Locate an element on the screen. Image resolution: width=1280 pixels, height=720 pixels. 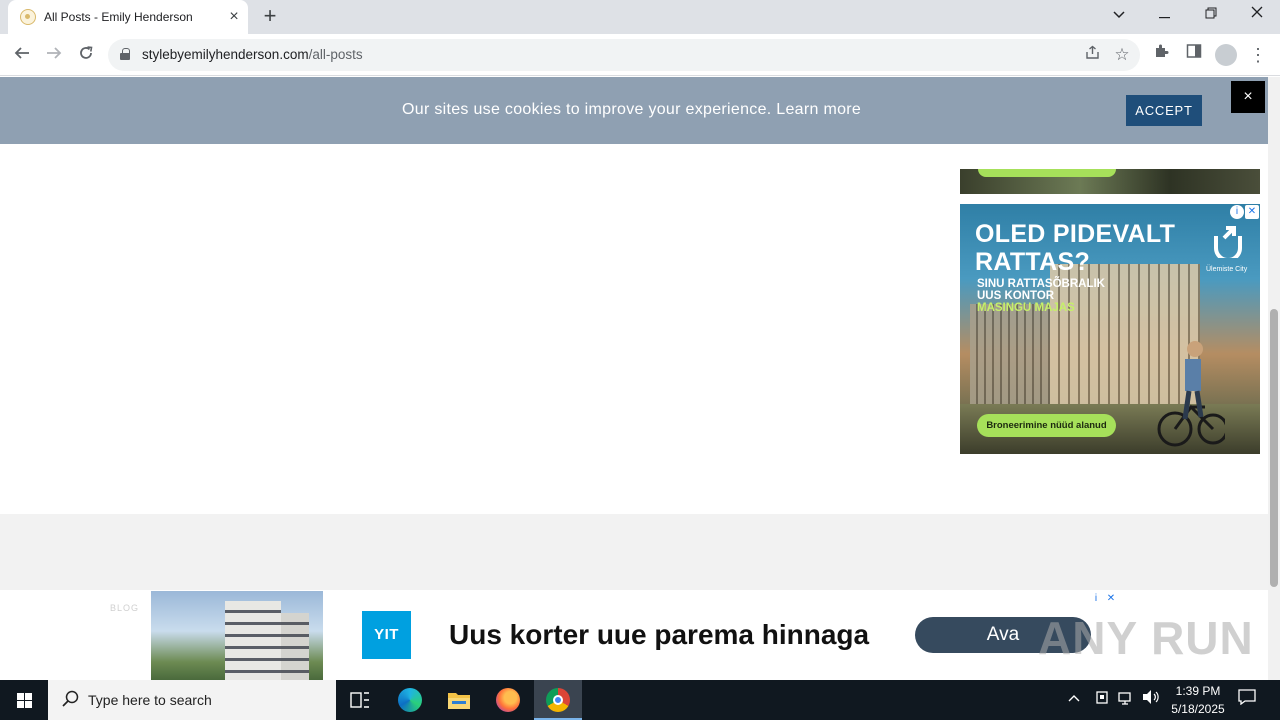
page-footer is located at coordinates (634, 552).